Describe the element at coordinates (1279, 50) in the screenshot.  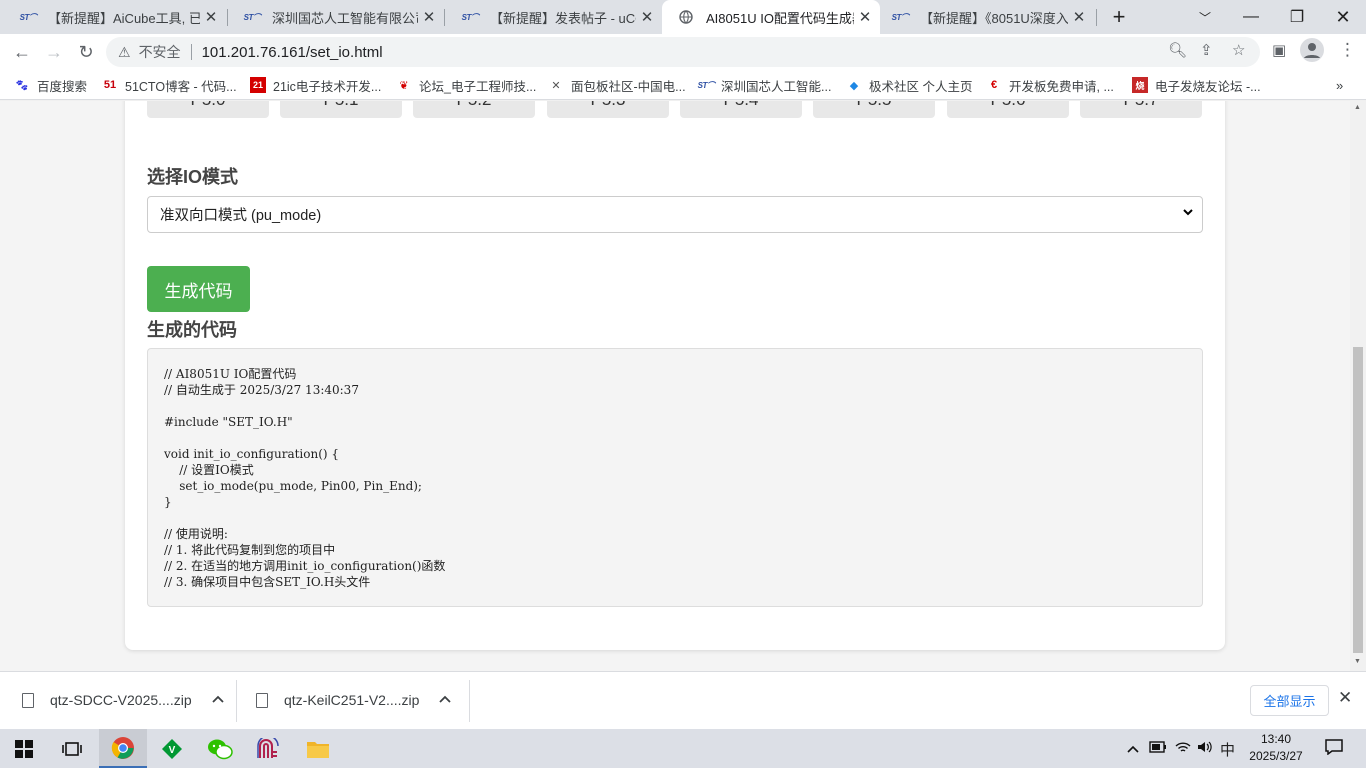
I see `side-panel-icon: ▣` at that location.